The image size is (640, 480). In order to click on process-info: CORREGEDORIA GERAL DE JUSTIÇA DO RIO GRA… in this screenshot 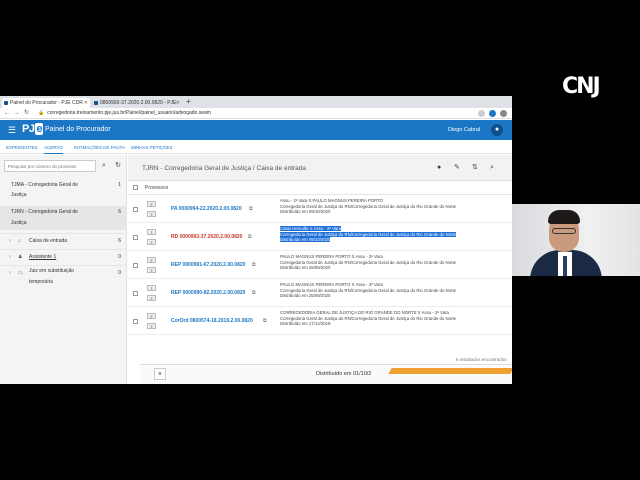, I will do `click(394, 318)`.